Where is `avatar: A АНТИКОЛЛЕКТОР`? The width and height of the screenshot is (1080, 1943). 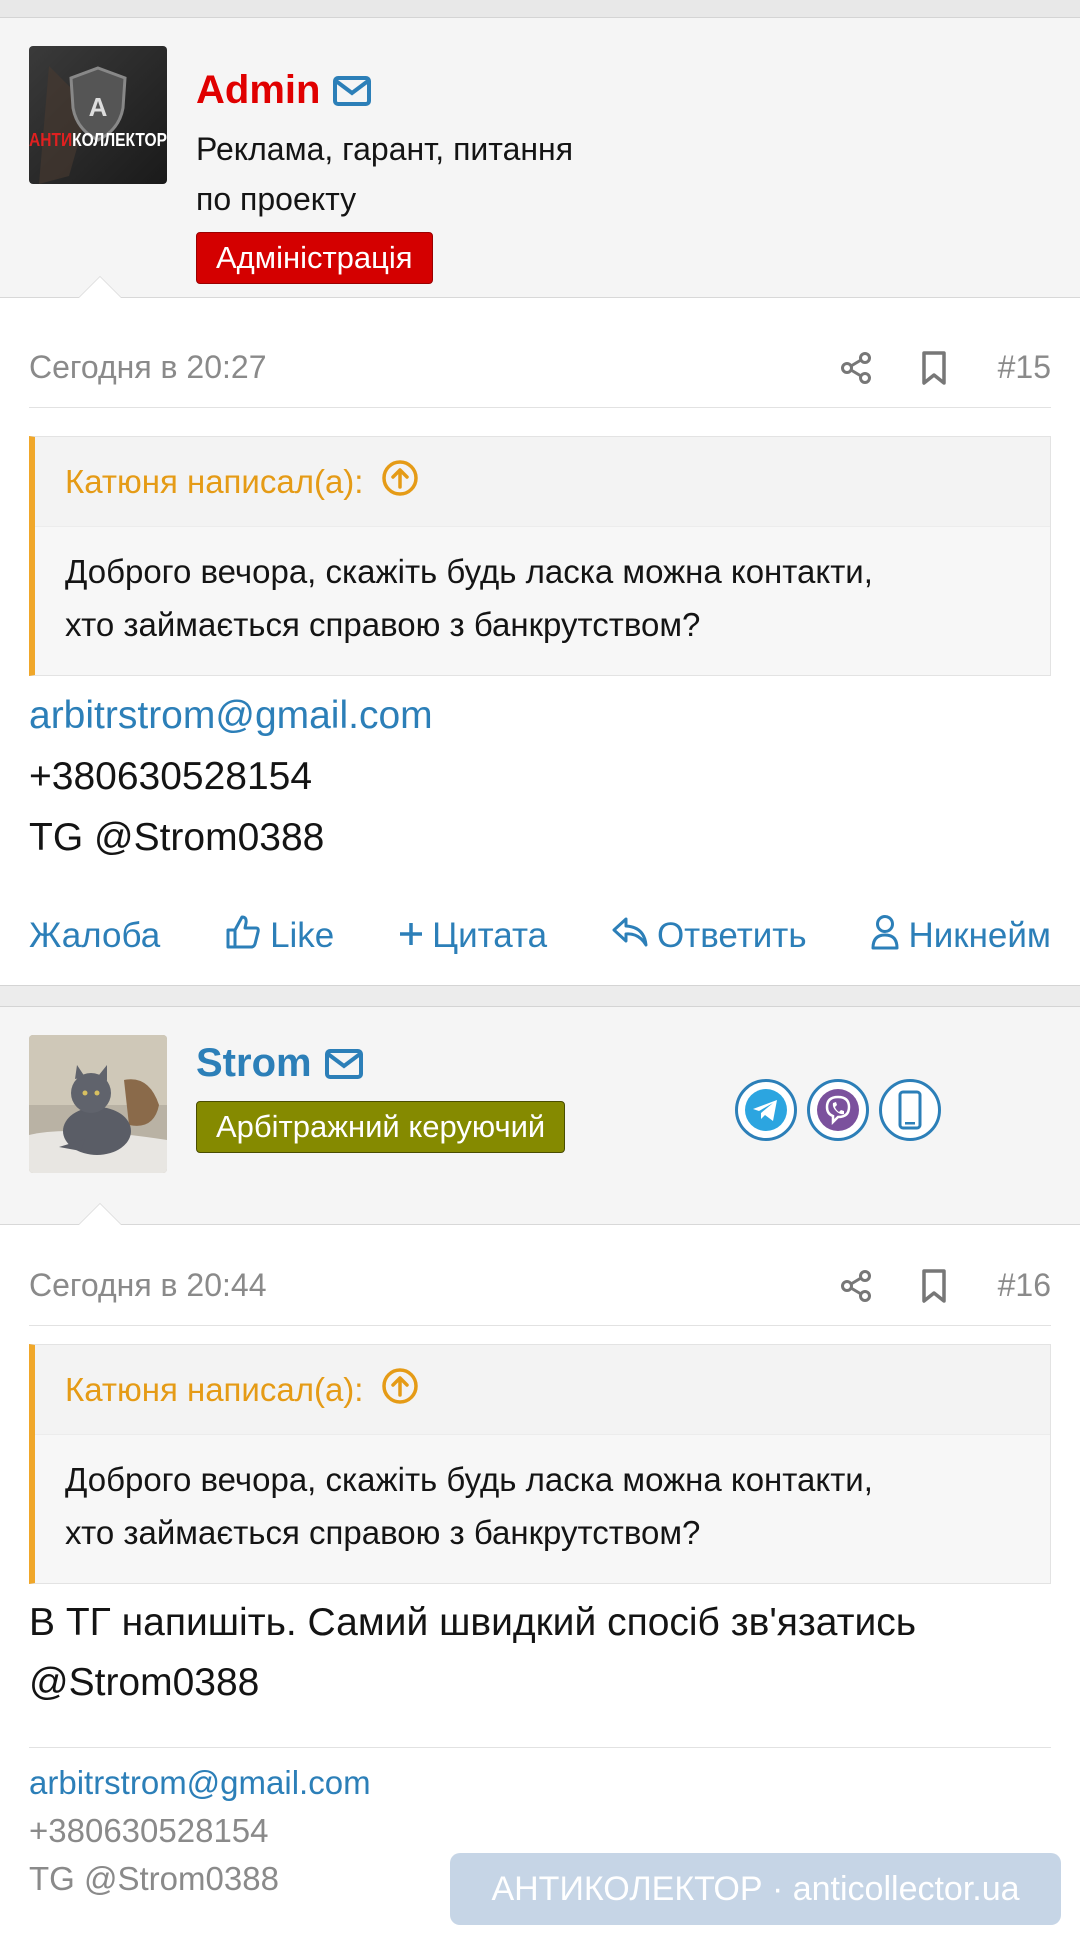 avatar: A АНТИКОЛЛЕКТОР is located at coordinates (98, 115).